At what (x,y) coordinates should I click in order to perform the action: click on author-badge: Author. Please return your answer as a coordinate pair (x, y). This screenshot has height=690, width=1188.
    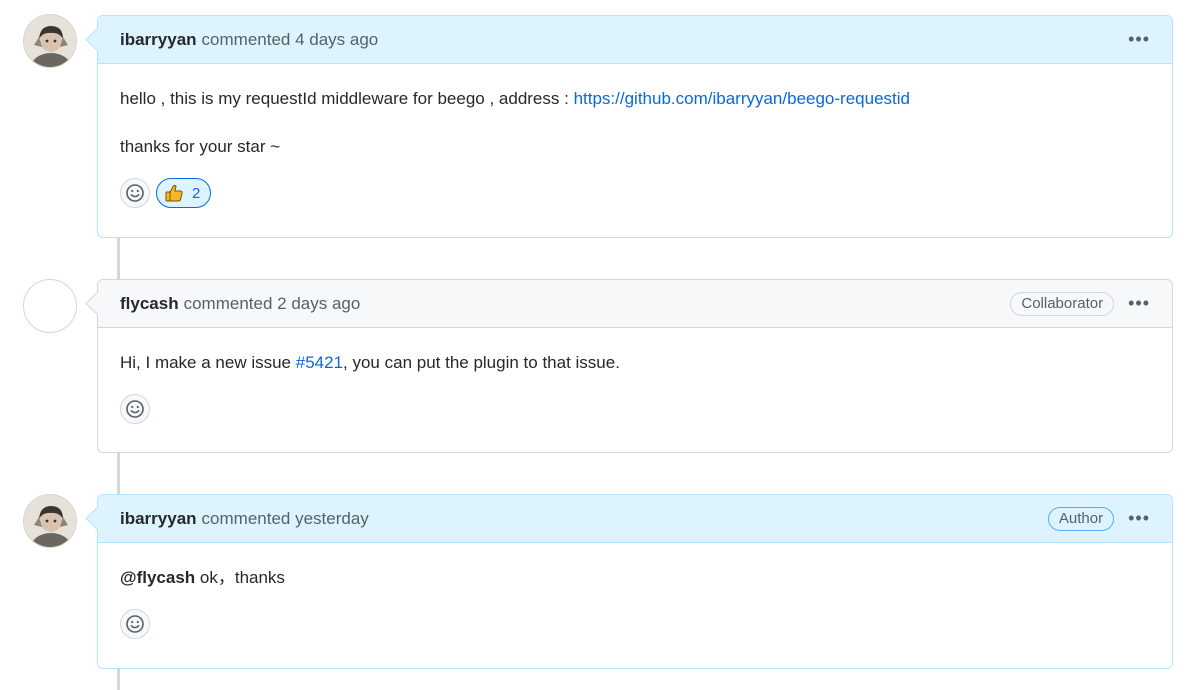
    Looking at the image, I should click on (1081, 518).